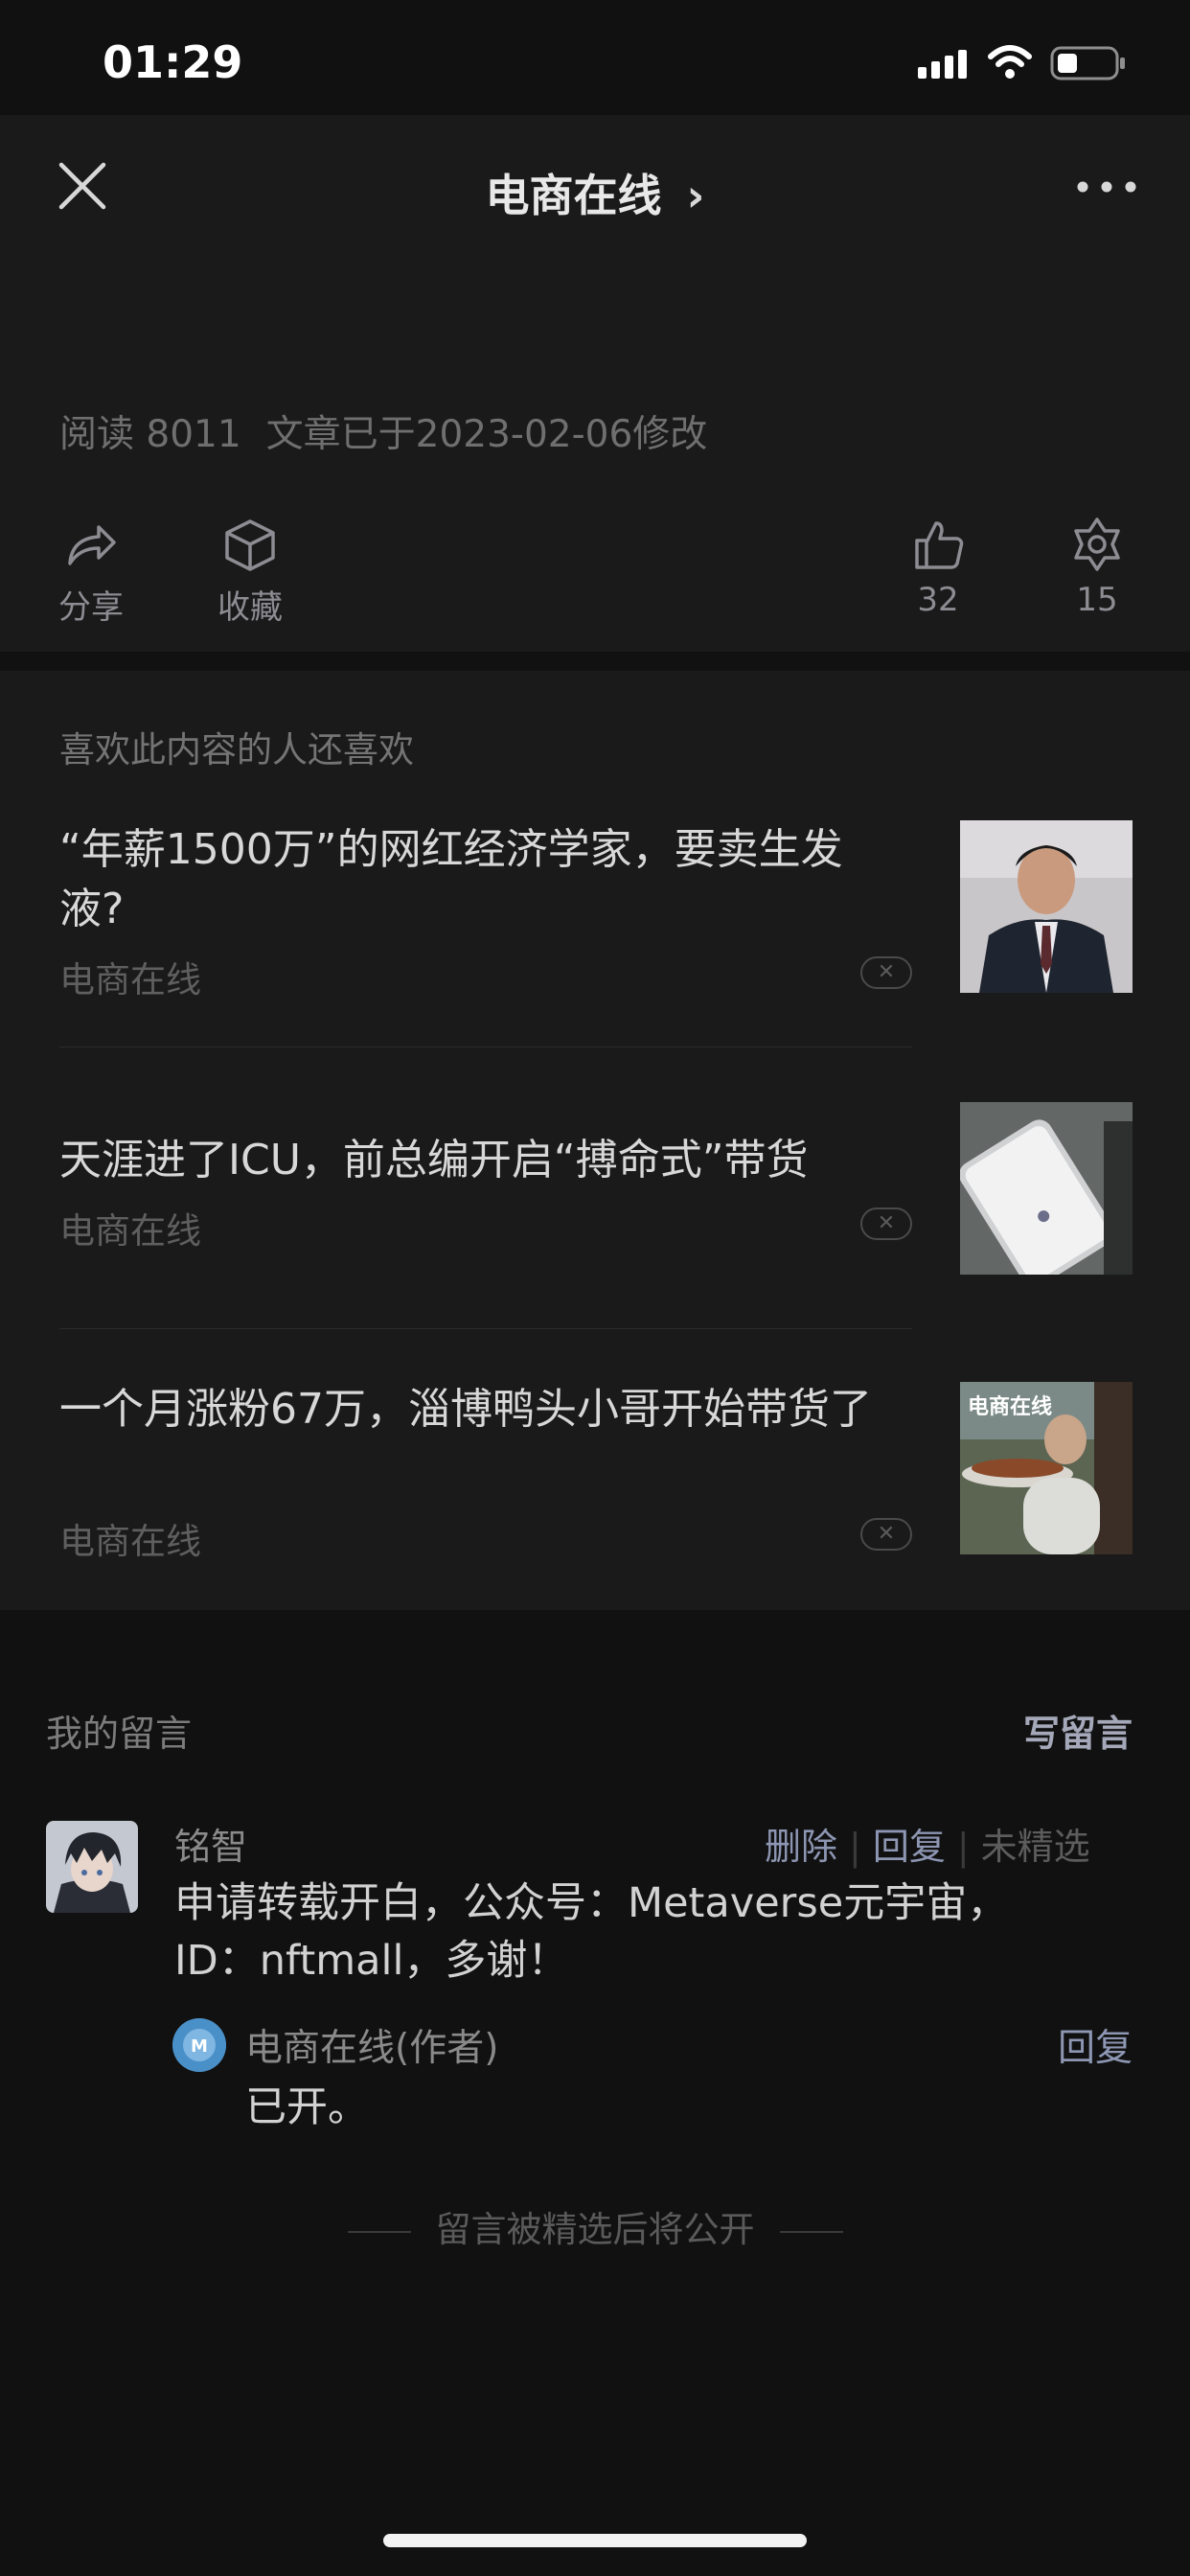 The width and height of the screenshot is (1190, 2576). I want to click on status-time: 01:29, so click(173, 62).